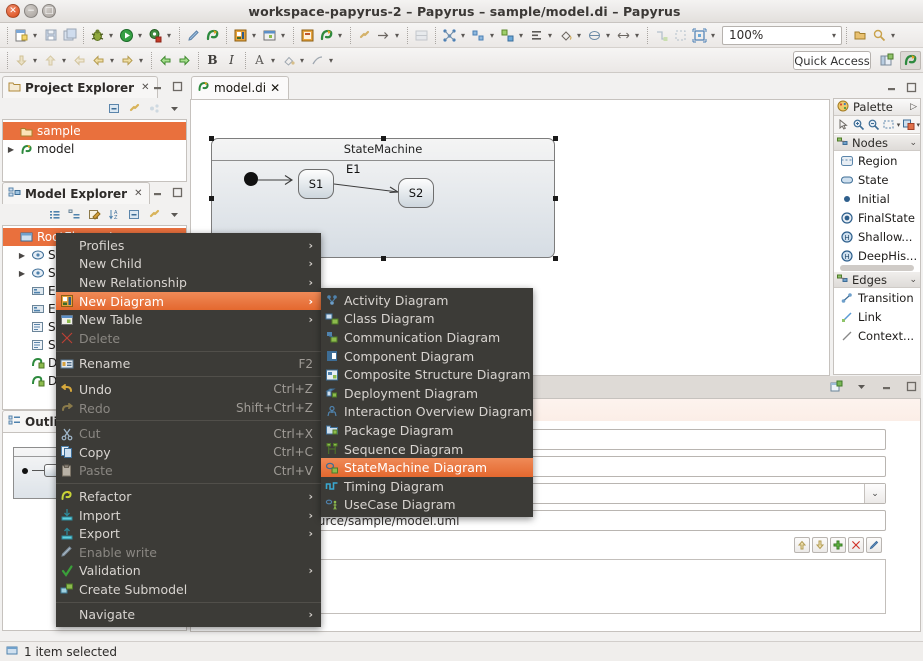  I want to click on add-button, so click(838, 545).